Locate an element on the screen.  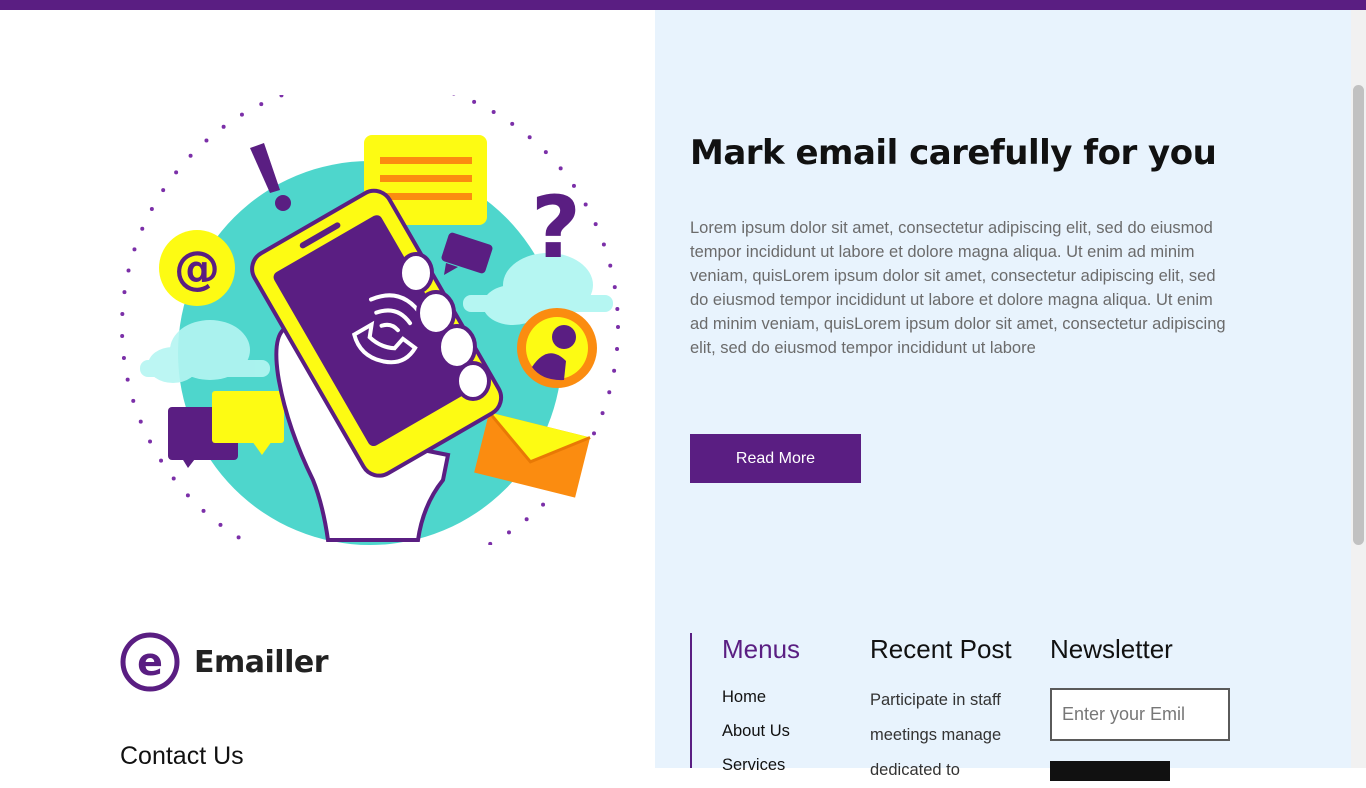
menu-link-home: Home is located at coordinates (744, 697).